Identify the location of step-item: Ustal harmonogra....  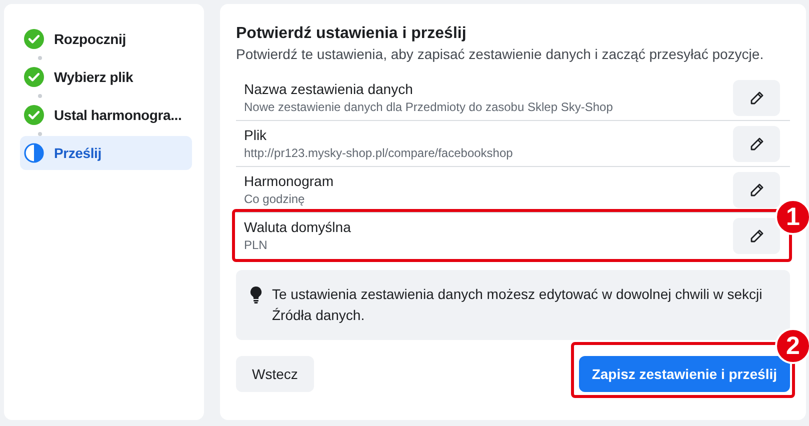
(106, 115).